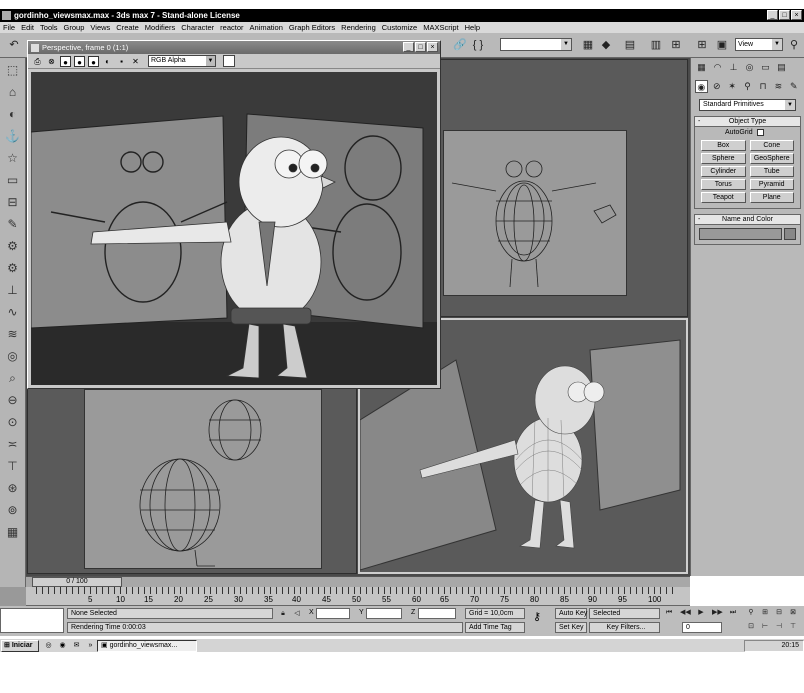  What do you see at coordinates (536, 44) in the screenshot?
I see `named-selection-dropdown: ▼` at bounding box center [536, 44].